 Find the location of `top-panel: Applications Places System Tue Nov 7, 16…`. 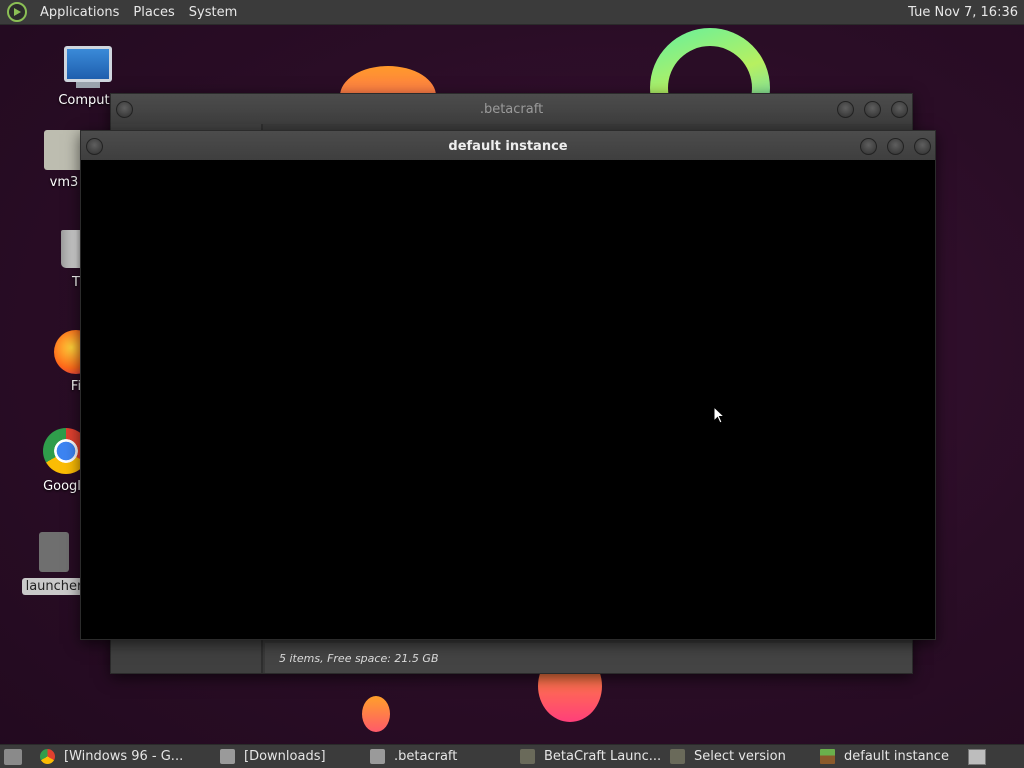

top-panel: Applications Places System Tue Nov 7, 16… is located at coordinates (512, 12).